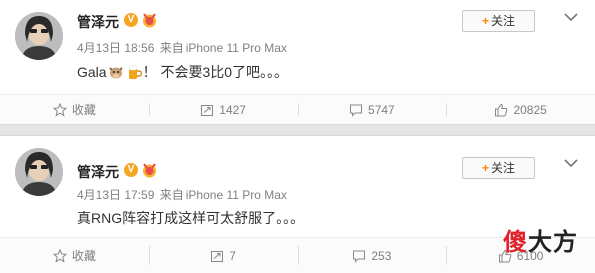 The image size is (595, 273). Describe the element at coordinates (381, 109) in the screenshot. I see `comment-count: 5747` at that location.